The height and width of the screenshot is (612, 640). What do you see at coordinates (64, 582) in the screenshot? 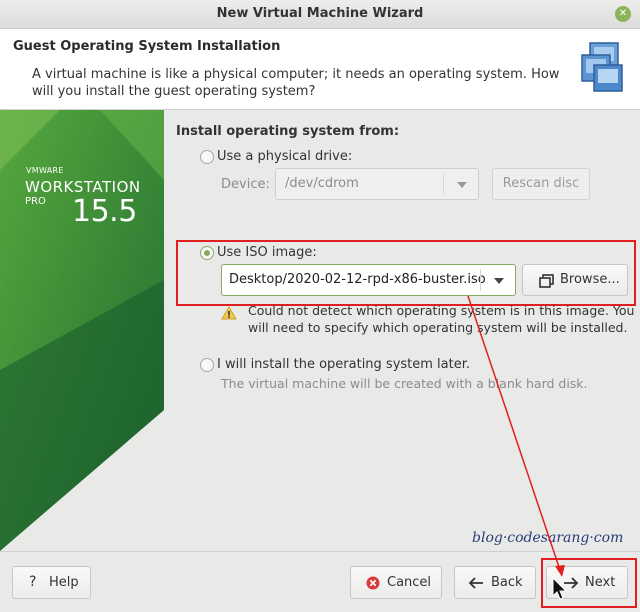
I see `help-label: Help` at bounding box center [64, 582].